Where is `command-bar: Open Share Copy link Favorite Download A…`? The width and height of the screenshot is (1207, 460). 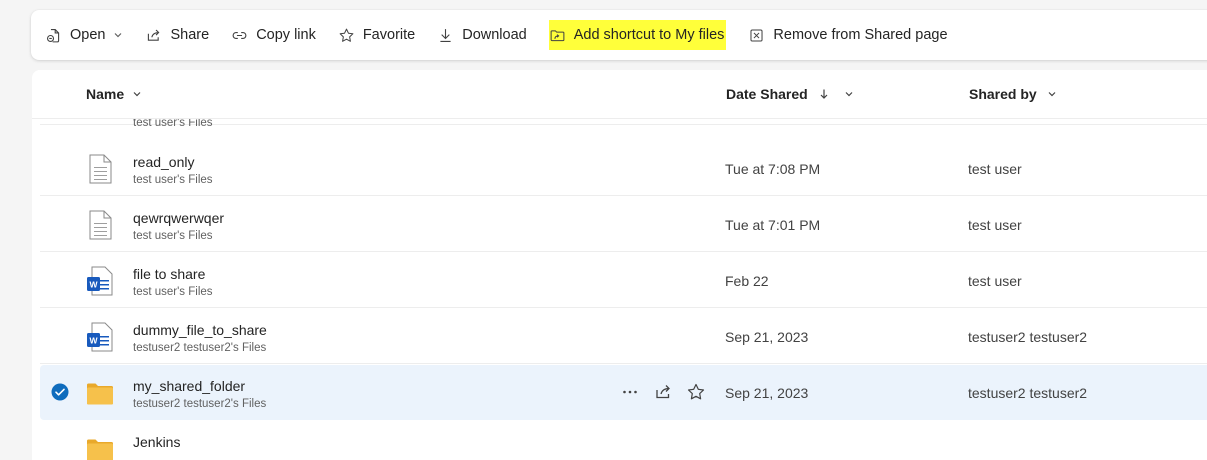 command-bar: Open Share Copy link Favorite Download A… is located at coordinates (619, 35).